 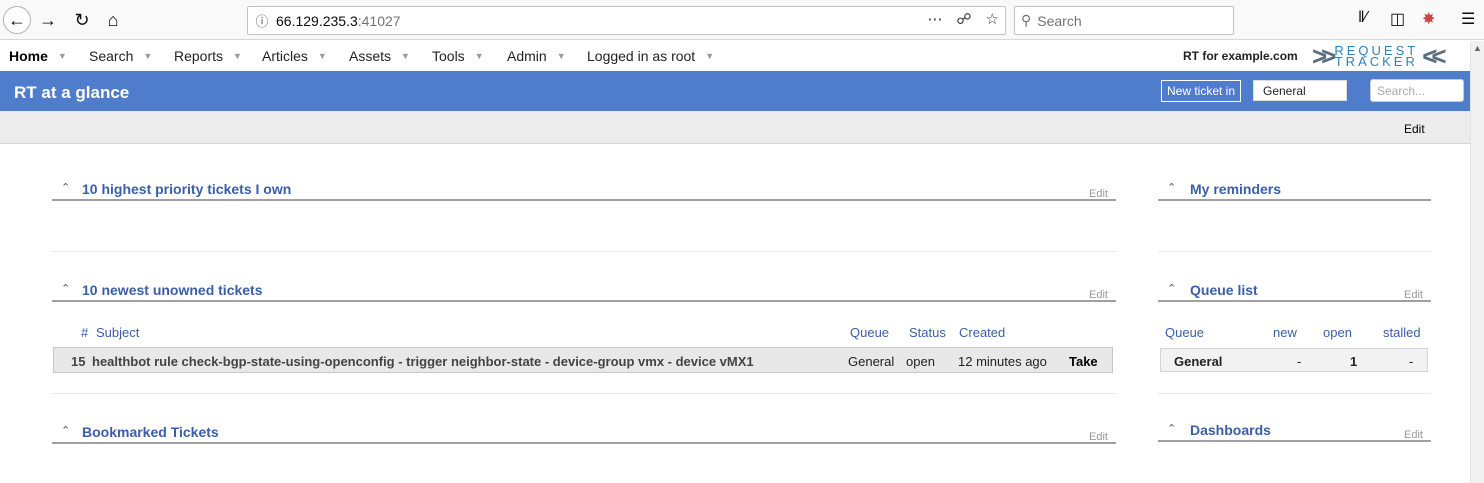 I want to click on col-header-subject: Subject, so click(x=117, y=332).